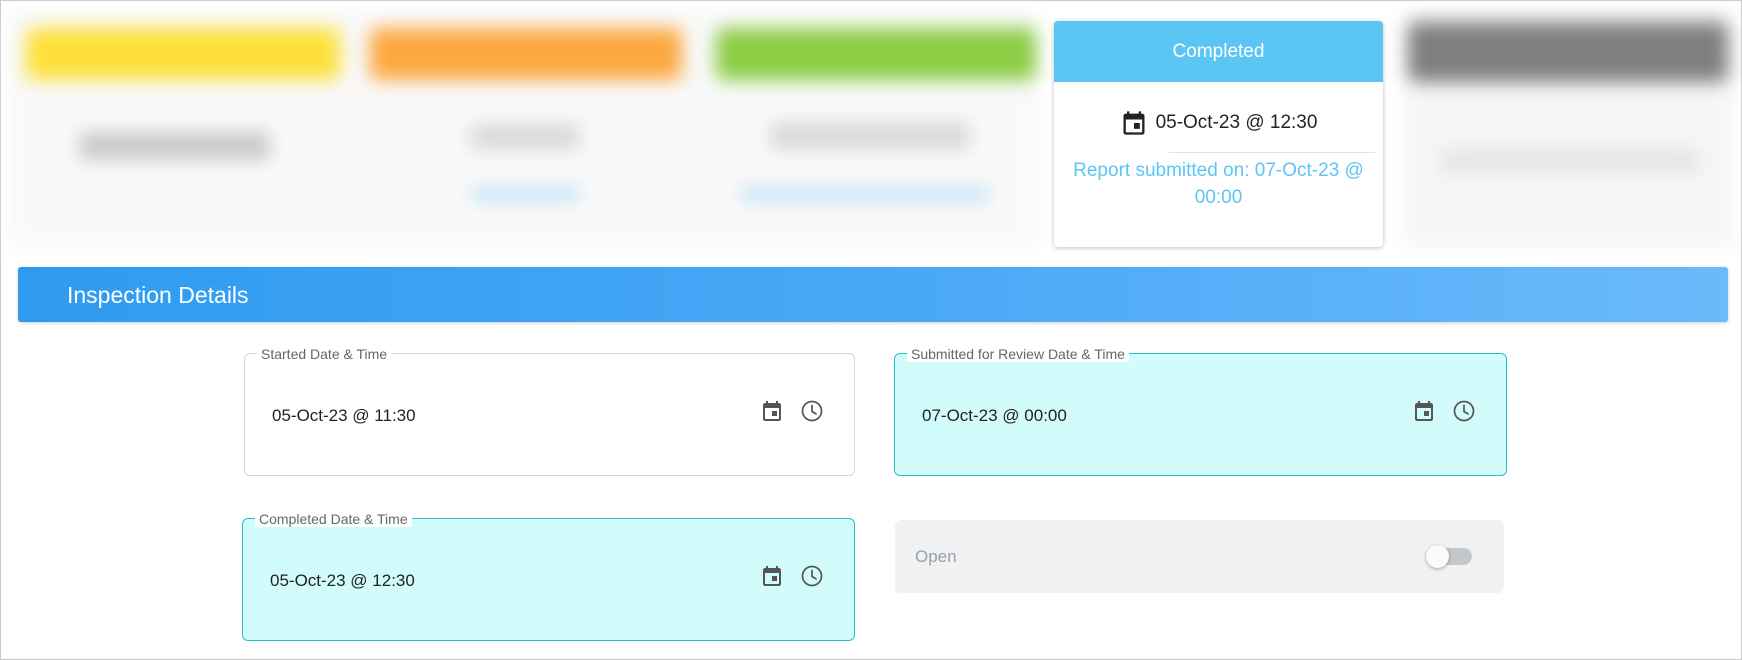  What do you see at coordinates (1236, 122) in the screenshot?
I see `status-card-date: 05-Oct-23 @ 12:30` at bounding box center [1236, 122].